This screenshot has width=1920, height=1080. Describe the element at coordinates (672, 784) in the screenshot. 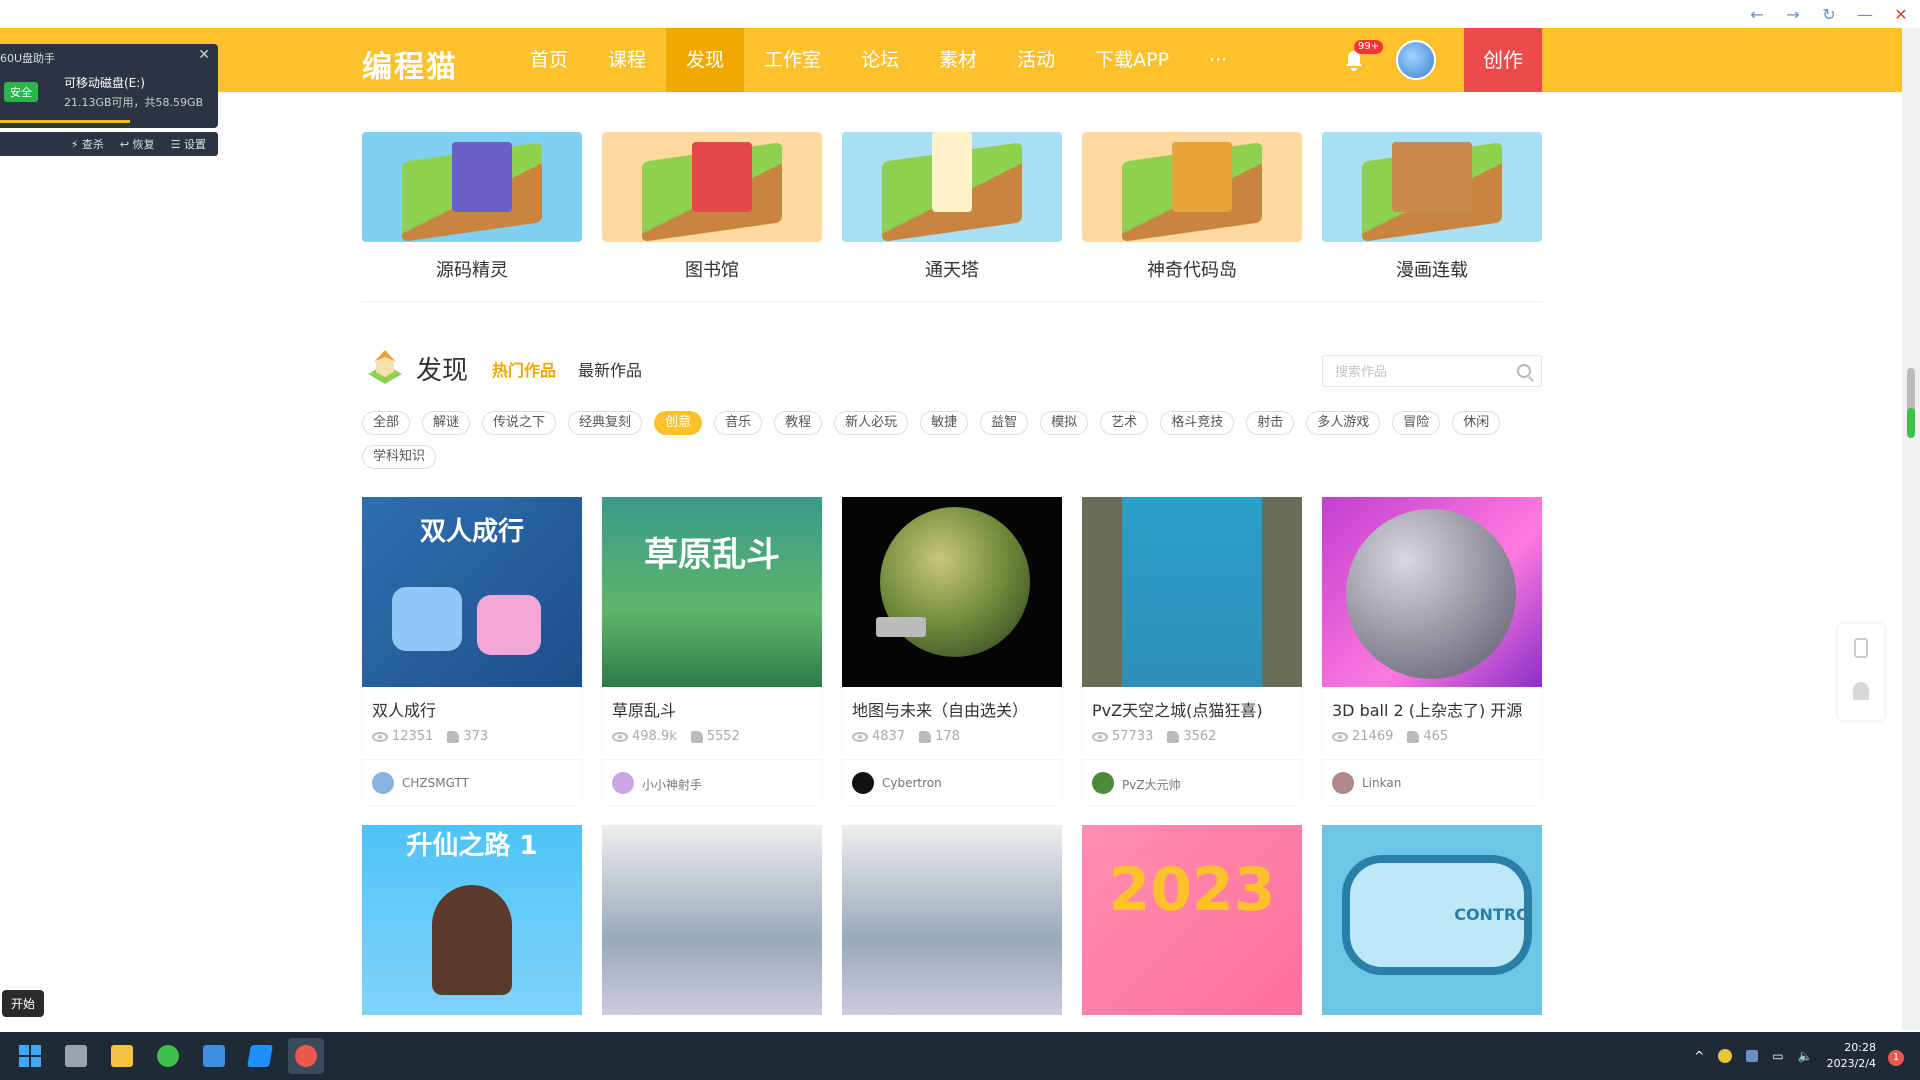

I see `author-name: 小小神射手` at that location.